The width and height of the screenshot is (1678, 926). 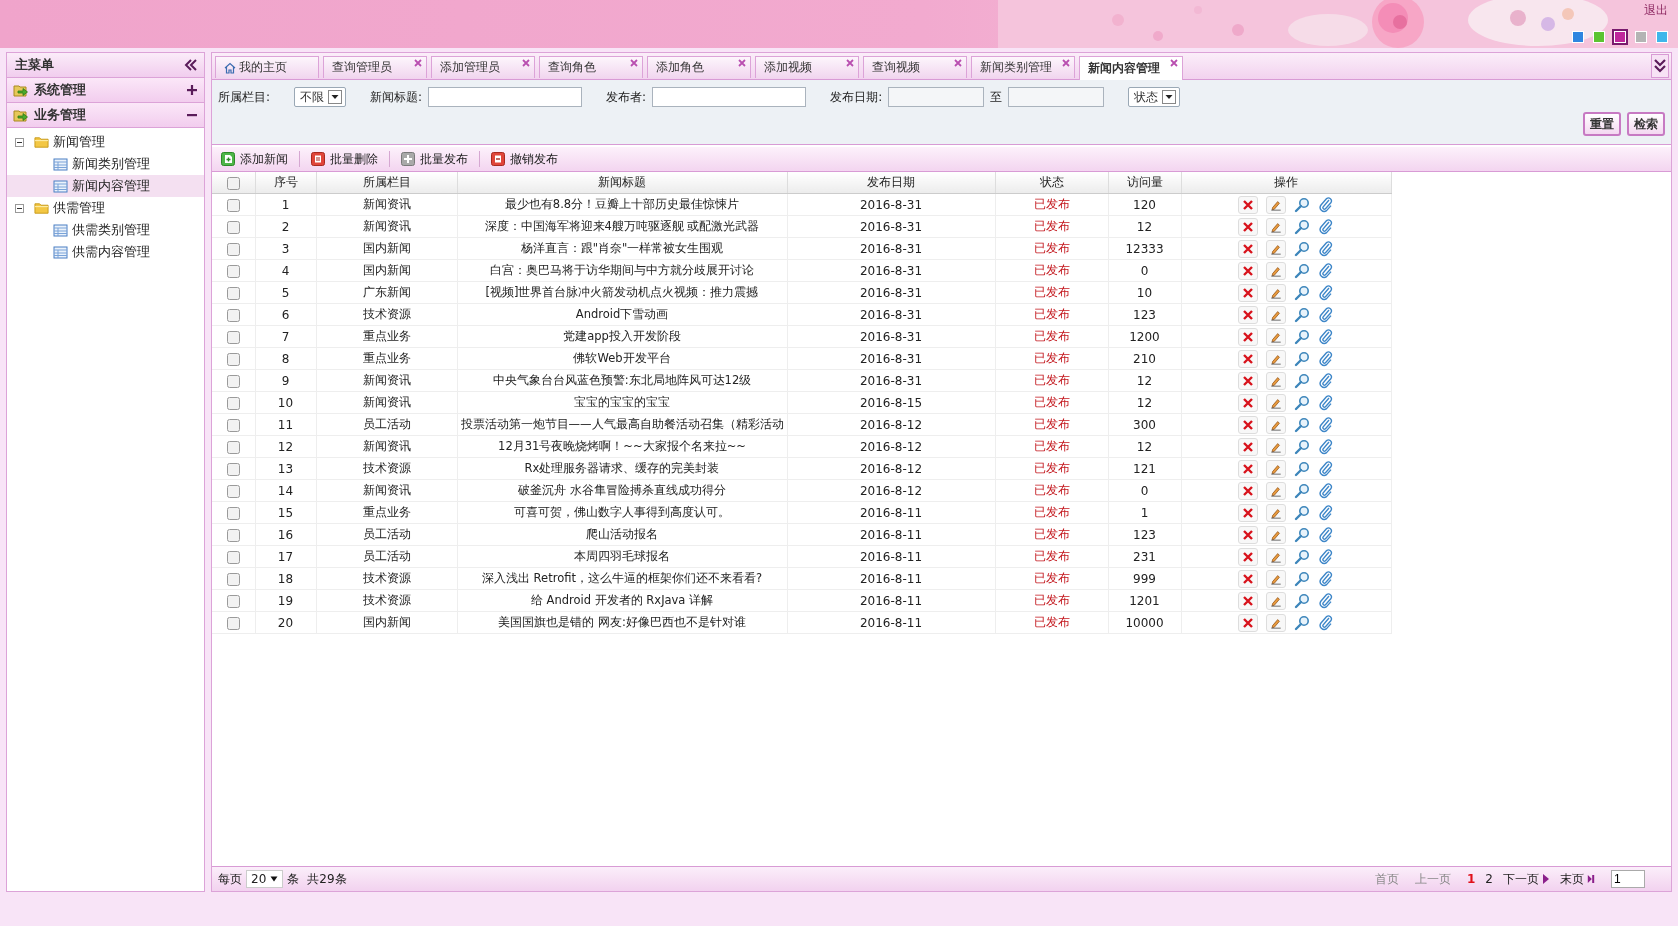 I want to click on menu-section: 系统管理, so click(x=105, y=90).